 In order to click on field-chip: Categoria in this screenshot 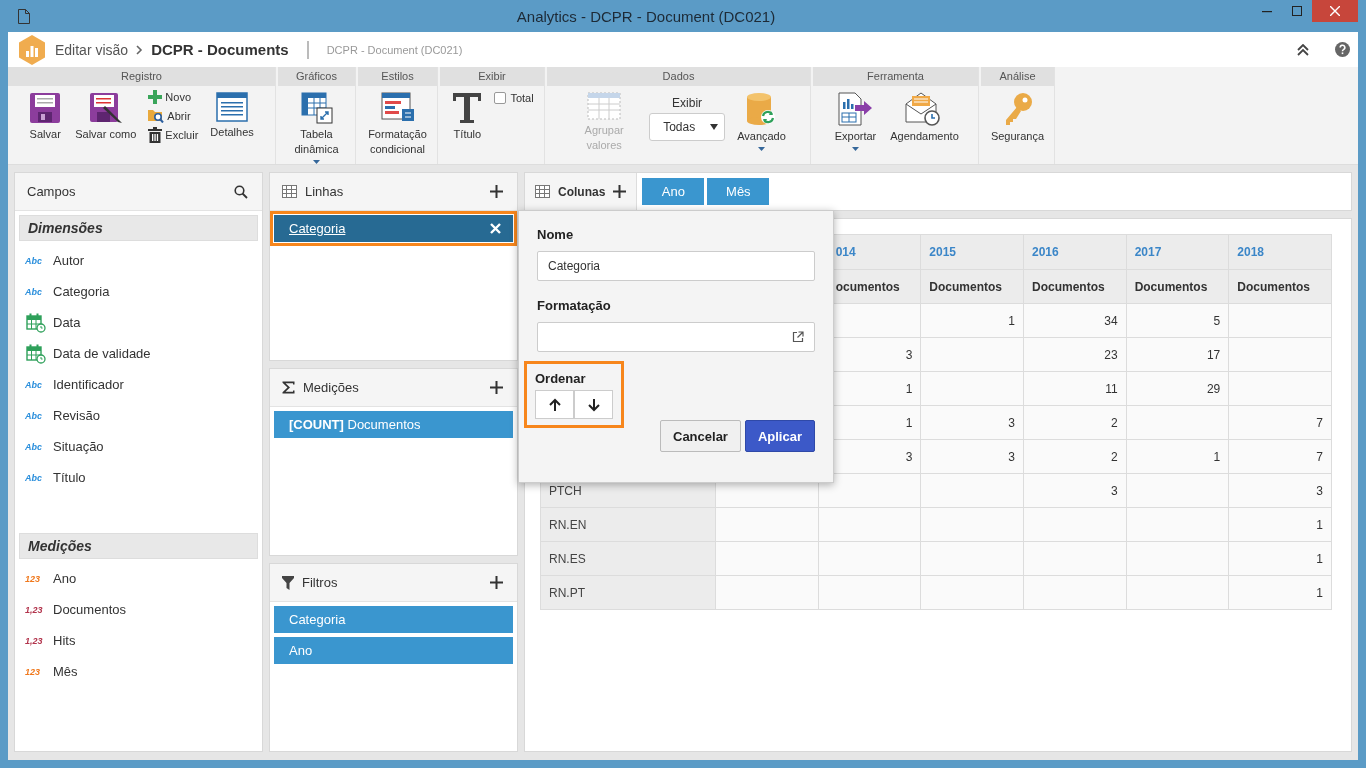, I will do `click(393, 228)`.